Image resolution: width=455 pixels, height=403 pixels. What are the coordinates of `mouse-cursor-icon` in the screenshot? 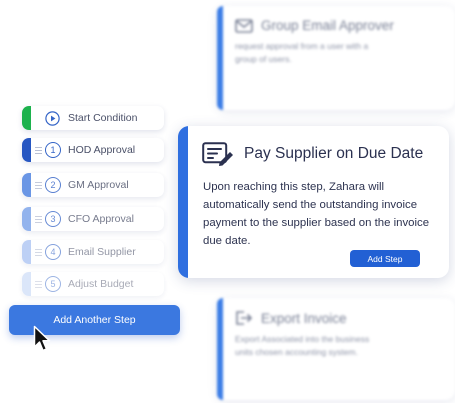 It's located at (42, 338).